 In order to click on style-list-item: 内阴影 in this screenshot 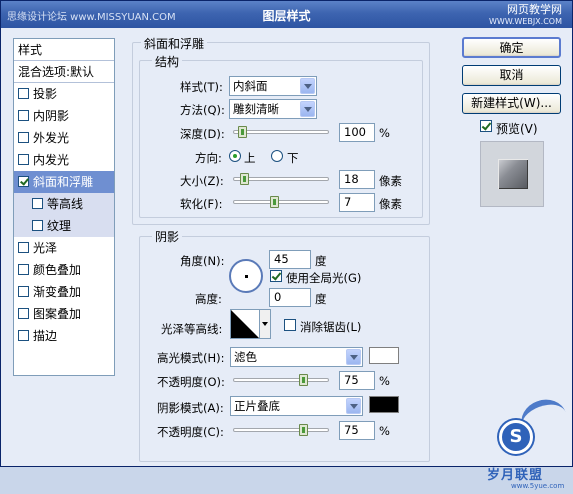, I will do `click(64, 116)`.